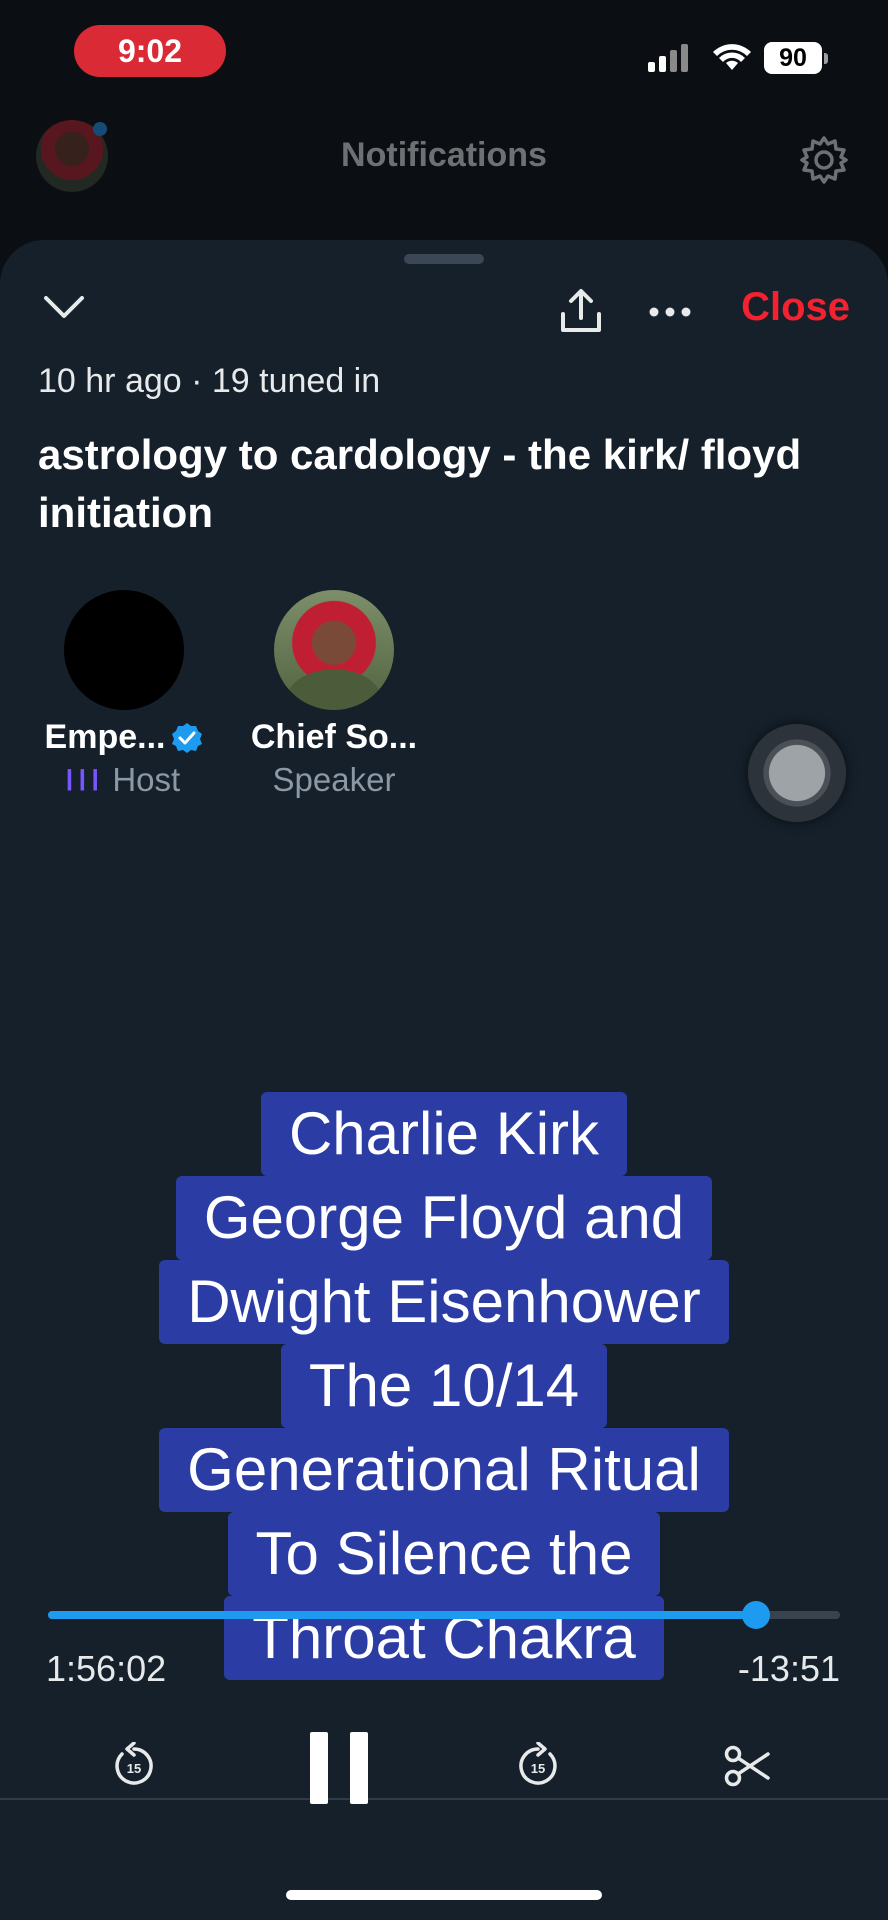 This screenshot has width=888, height=1920. I want to click on wifi-icon, so click(732, 57).